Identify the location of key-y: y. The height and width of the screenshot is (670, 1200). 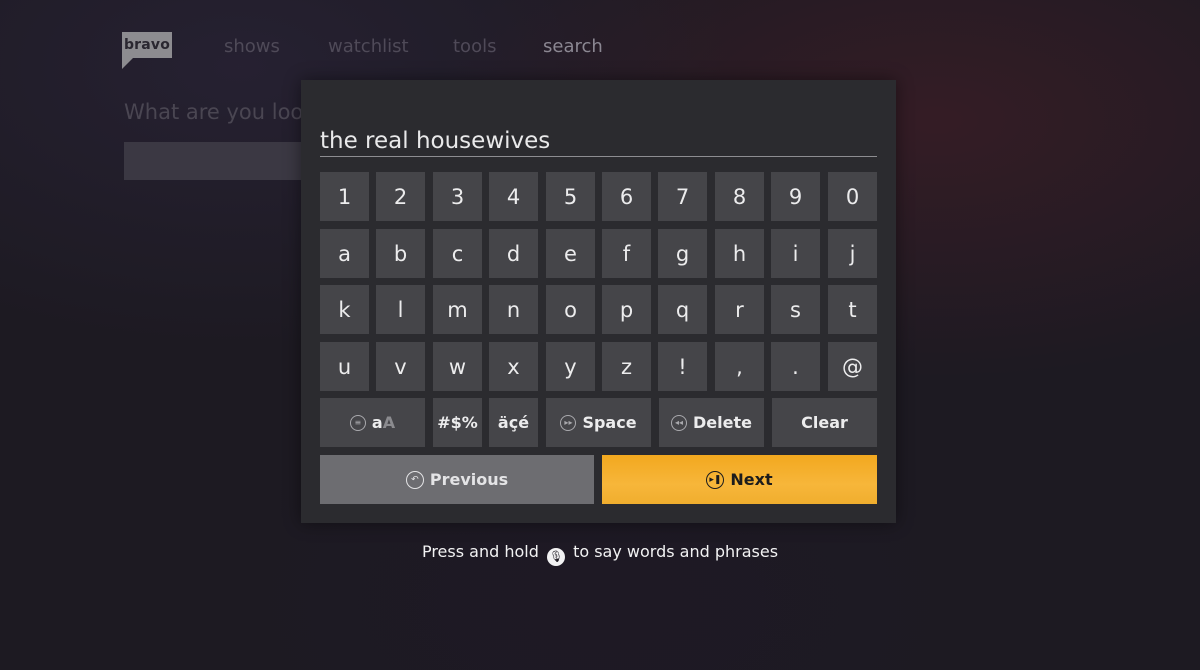
(570, 366).